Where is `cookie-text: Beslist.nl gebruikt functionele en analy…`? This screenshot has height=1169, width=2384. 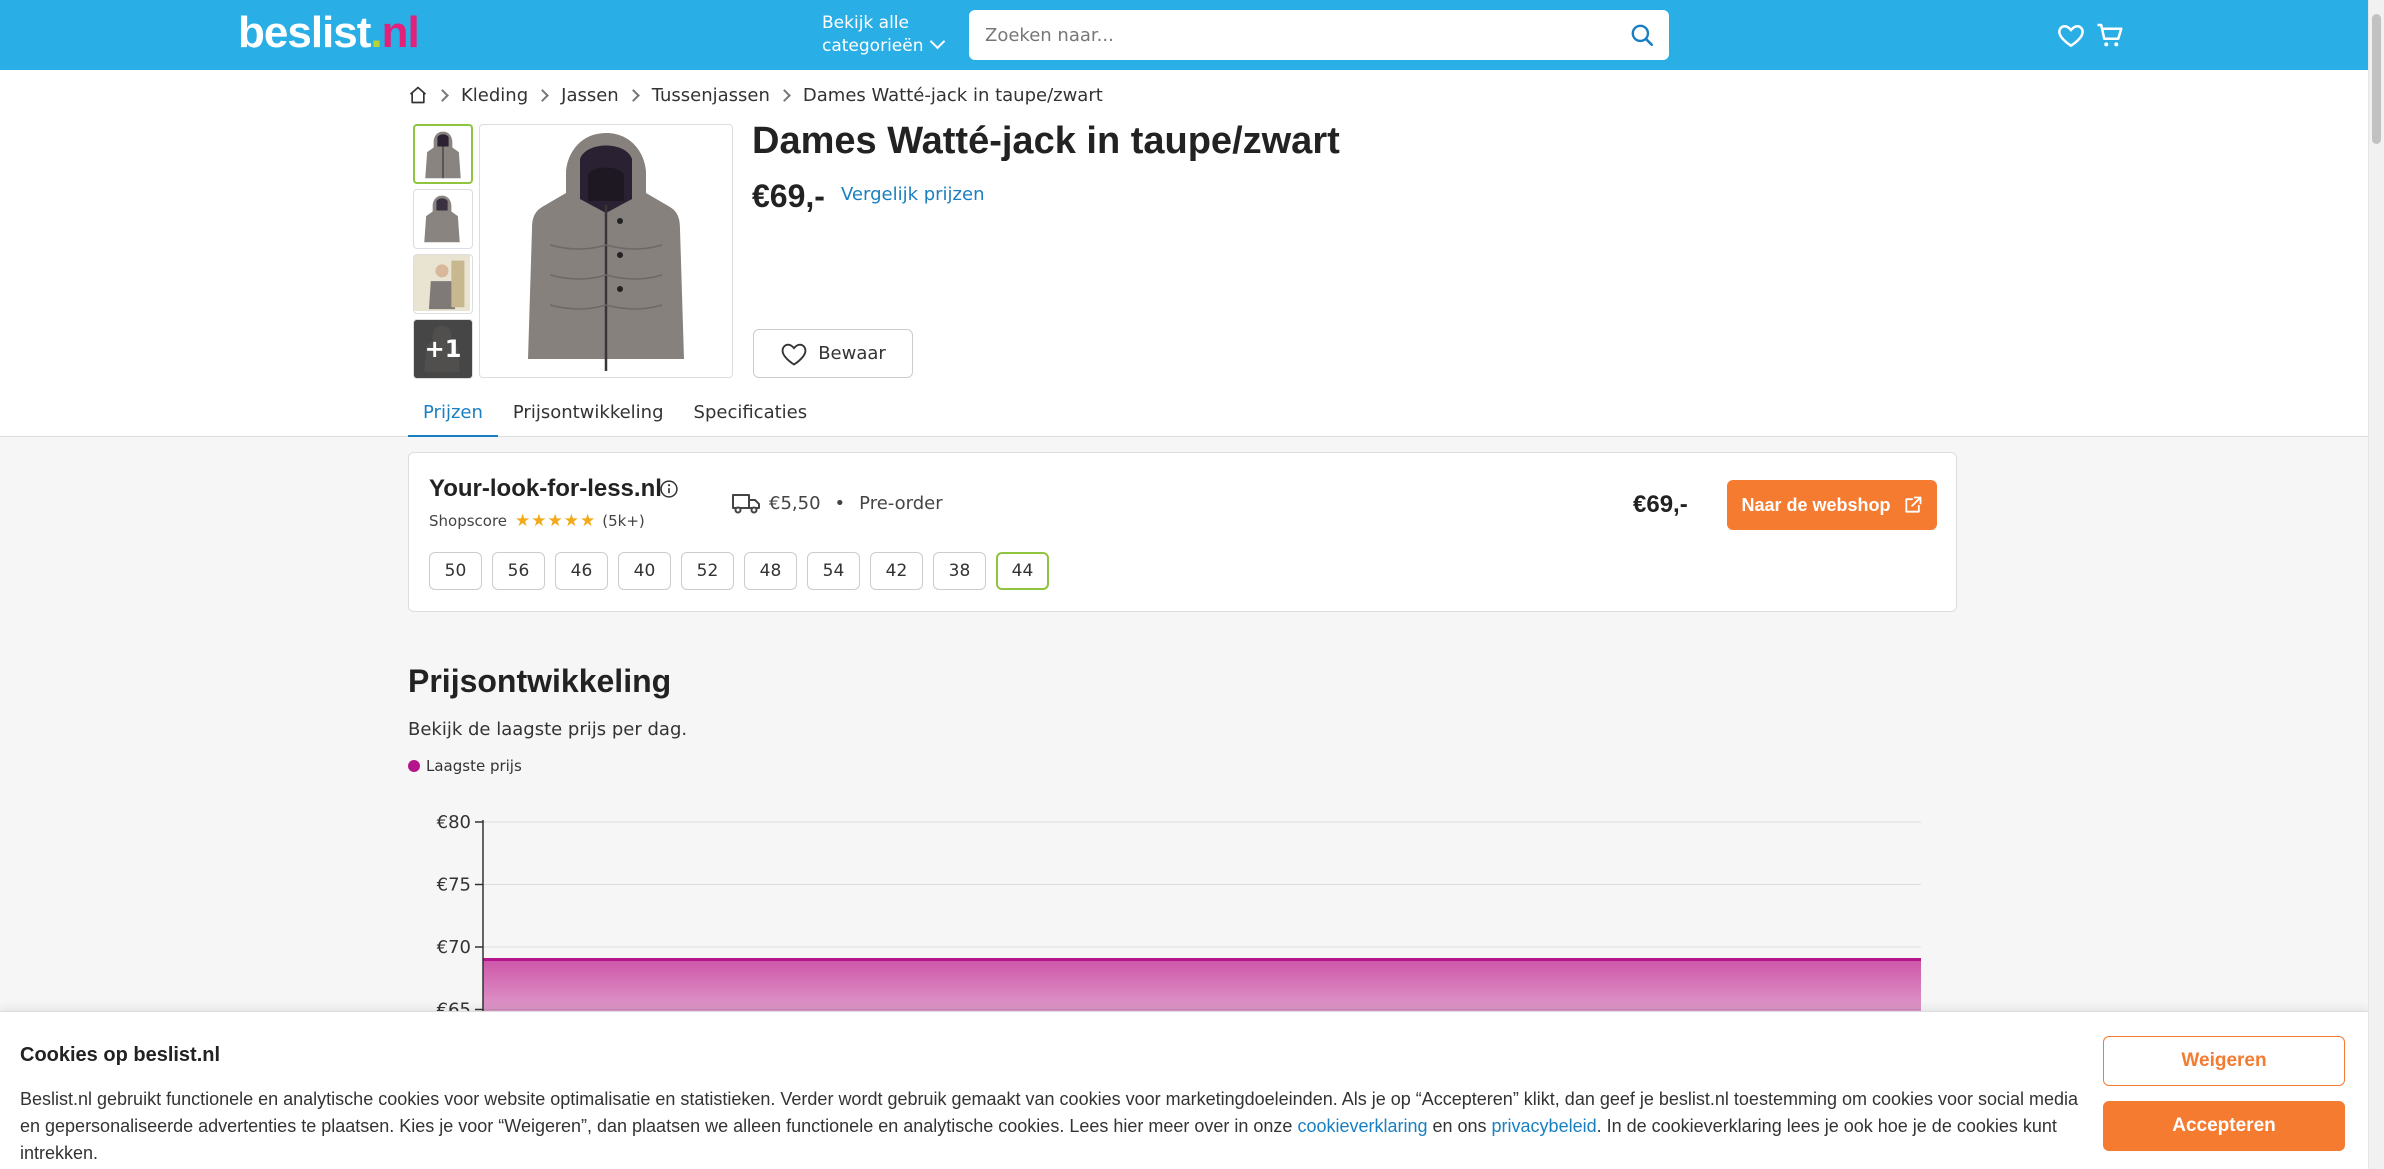
cookie-text: Beslist.nl gebruikt functionele en analy… is located at coordinates (1050, 1126).